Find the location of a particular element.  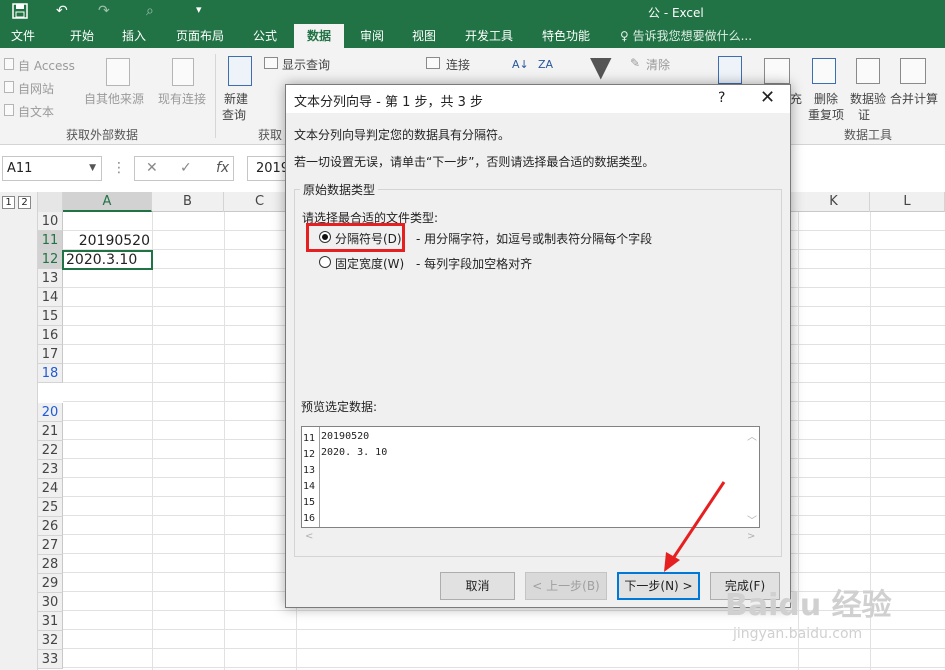

tab-review: 审阅 is located at coordinates (372, 36).